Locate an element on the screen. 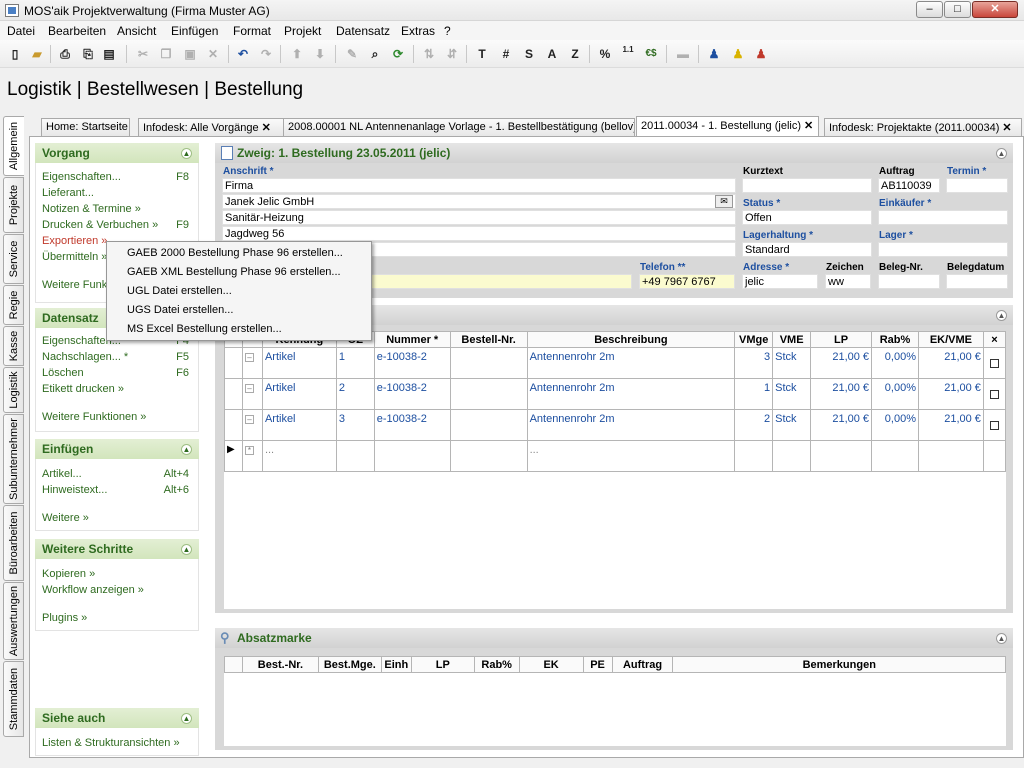 The image size is (1024, 768). close-tab-icon: ✕ is located at coordinates (808, 126).